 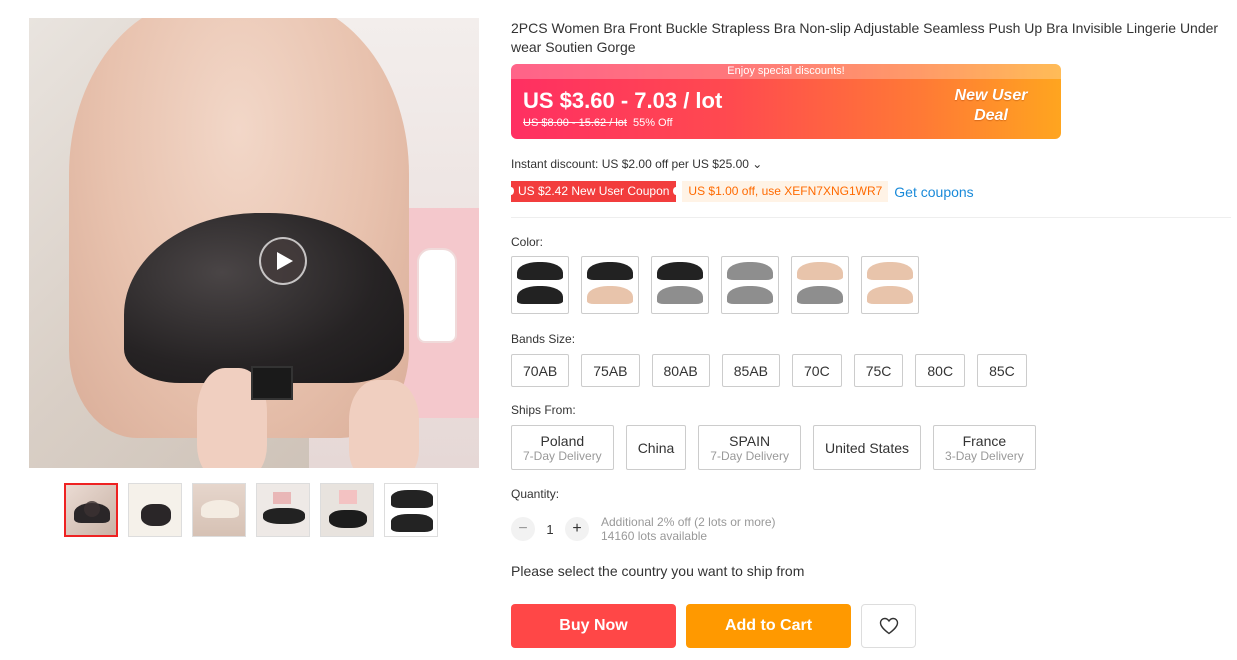 I want to click on color-swatches, so click(x=715, y=285).